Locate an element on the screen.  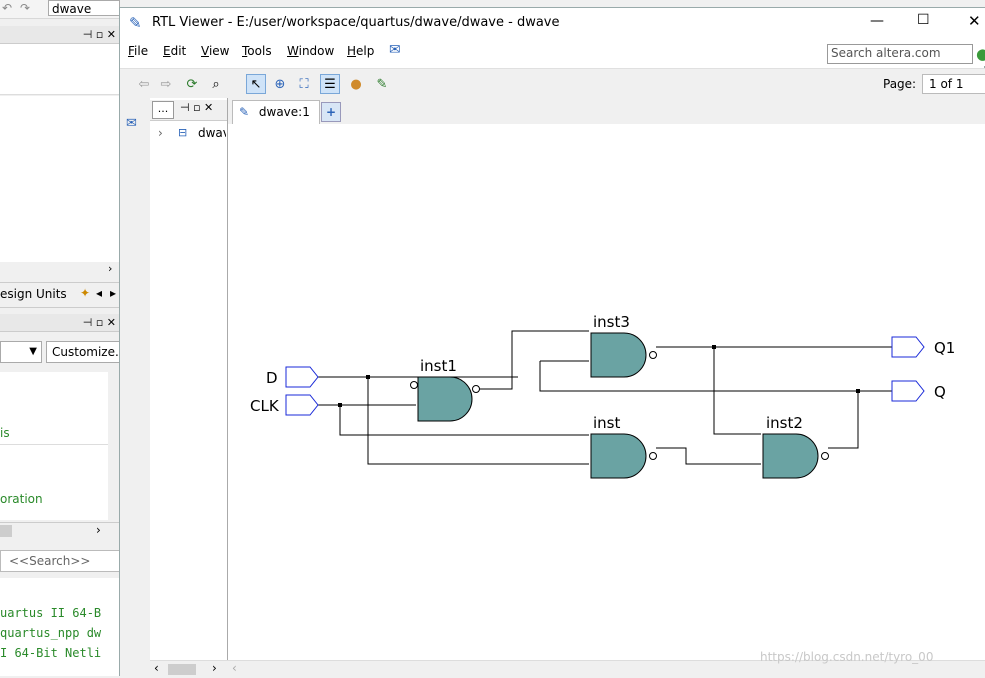
menu-window: Window is located at coordinates (310, 51).